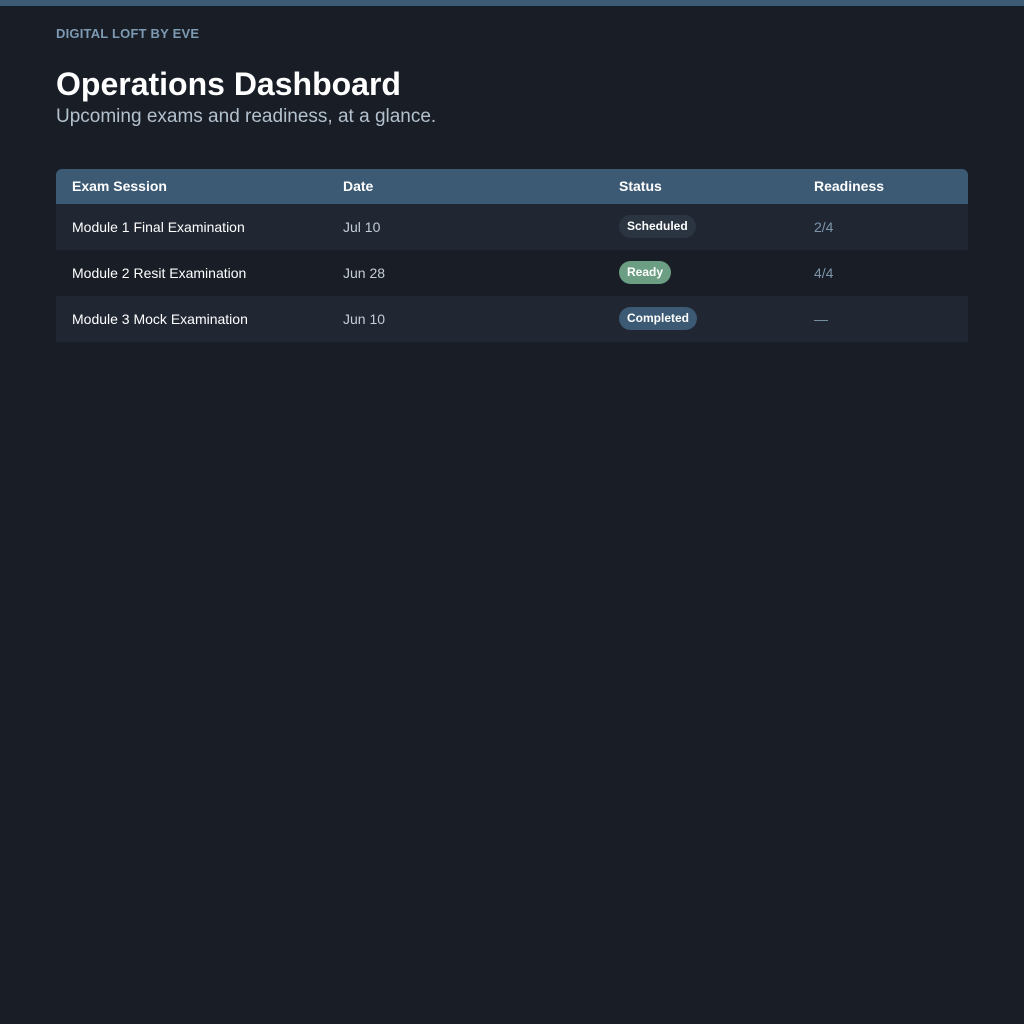 Image resolution: width=1024 pixels, height=1024 pixels. Describe the element at coordinates (158, 227) in the screenshot. I see `exam-session-cell: Module 1 Final Examination` at that location.